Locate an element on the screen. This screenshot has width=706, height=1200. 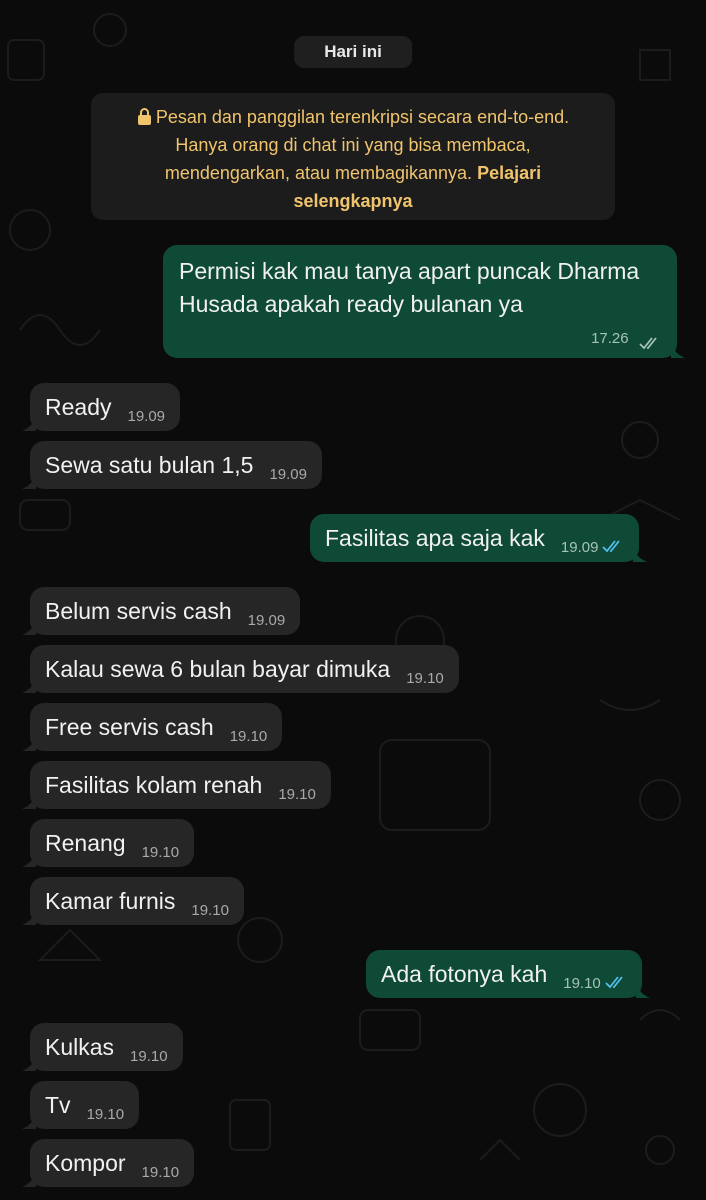
message-incoming: Kompor 19.10 is located at coordinates (108, 1163).